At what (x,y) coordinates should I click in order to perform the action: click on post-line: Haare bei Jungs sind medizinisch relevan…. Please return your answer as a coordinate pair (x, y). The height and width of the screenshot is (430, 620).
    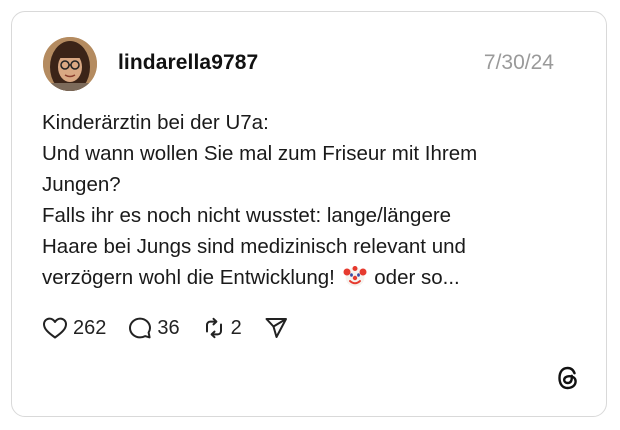
    Looking at the image, I should click on (254, 246).